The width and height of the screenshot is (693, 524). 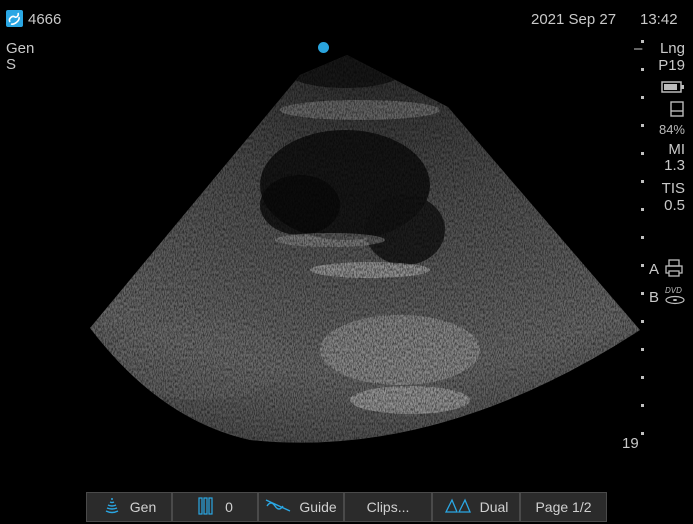 I want to click on exam-type-icon, so click(x=112, y=507).